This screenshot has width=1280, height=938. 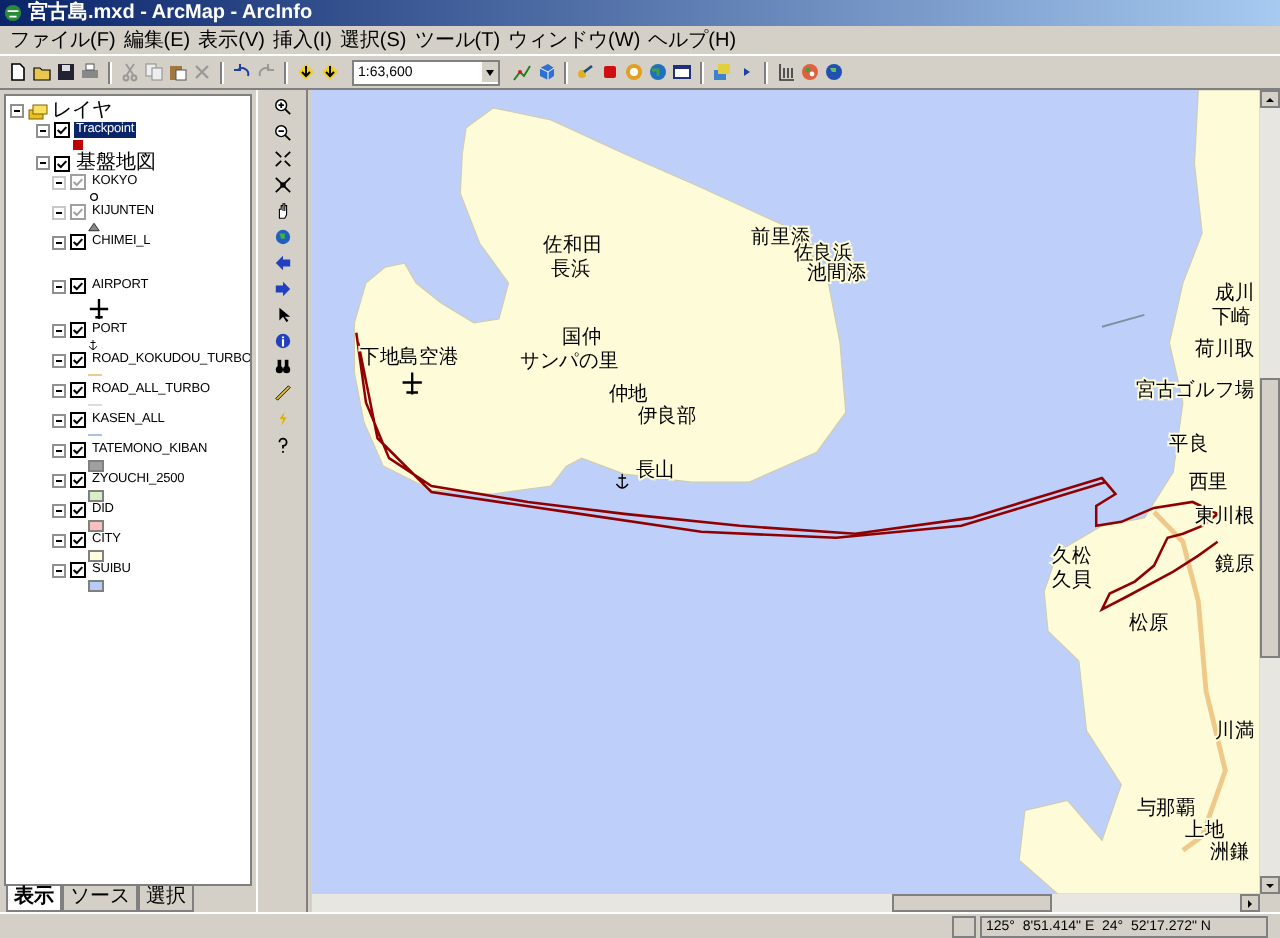 I want to click on menu-item: ファイル(F), so click(x=63, y=40).